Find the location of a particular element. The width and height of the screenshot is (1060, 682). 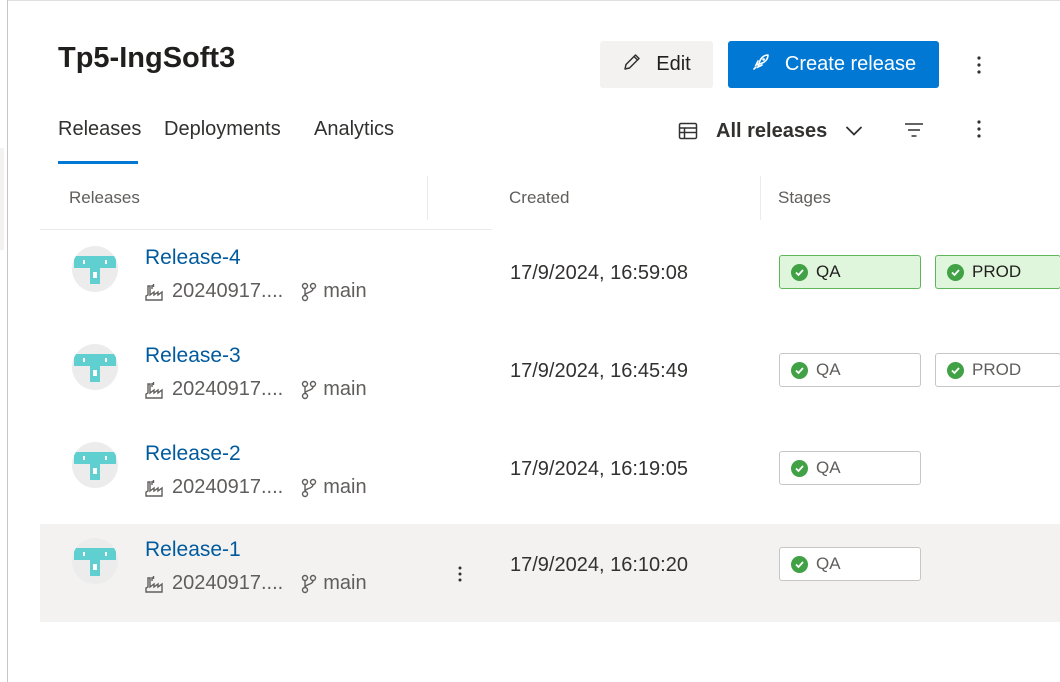

page-title: Tp5-IngSoft3 is located at coordinates (147, 58).